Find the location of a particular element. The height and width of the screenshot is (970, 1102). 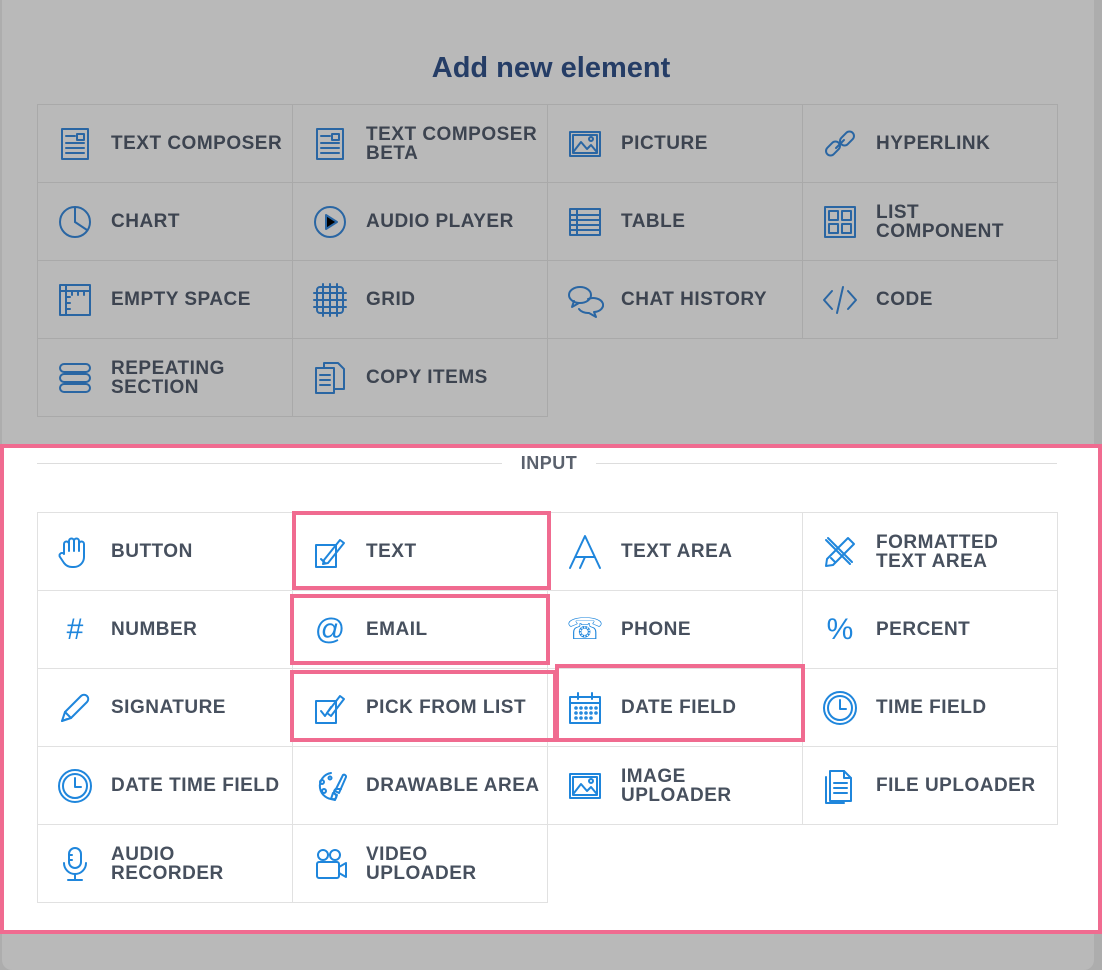

chat-bubbles-icon is located at coordinates (585, 300).